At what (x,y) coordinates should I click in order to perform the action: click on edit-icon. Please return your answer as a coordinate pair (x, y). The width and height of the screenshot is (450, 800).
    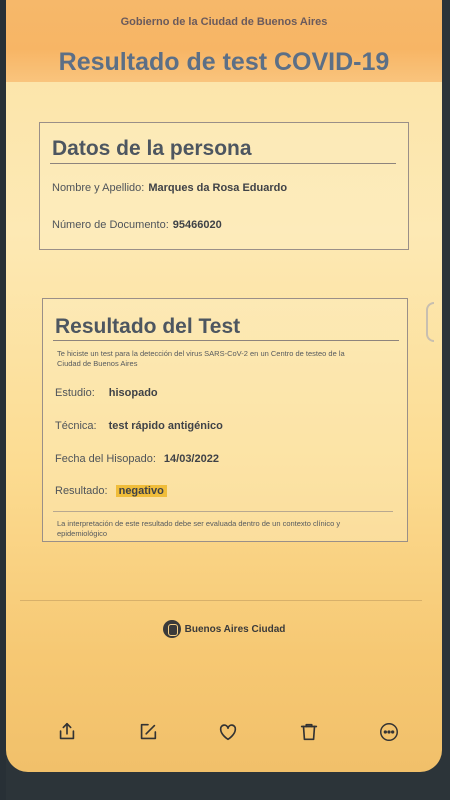
    Looking at the image, I should click on (148, 731).